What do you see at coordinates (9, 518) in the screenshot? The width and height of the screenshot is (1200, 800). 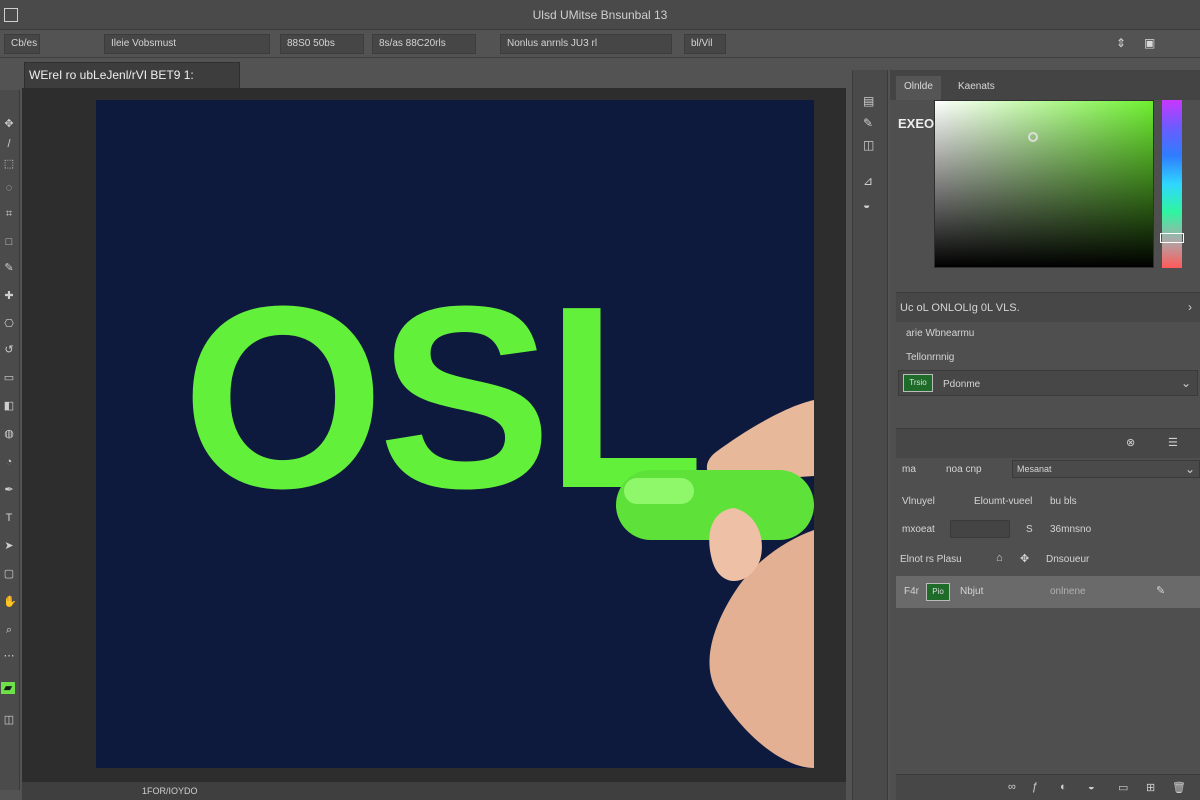 I see `type-tool-icon: T` at bounding box center [9, 518].